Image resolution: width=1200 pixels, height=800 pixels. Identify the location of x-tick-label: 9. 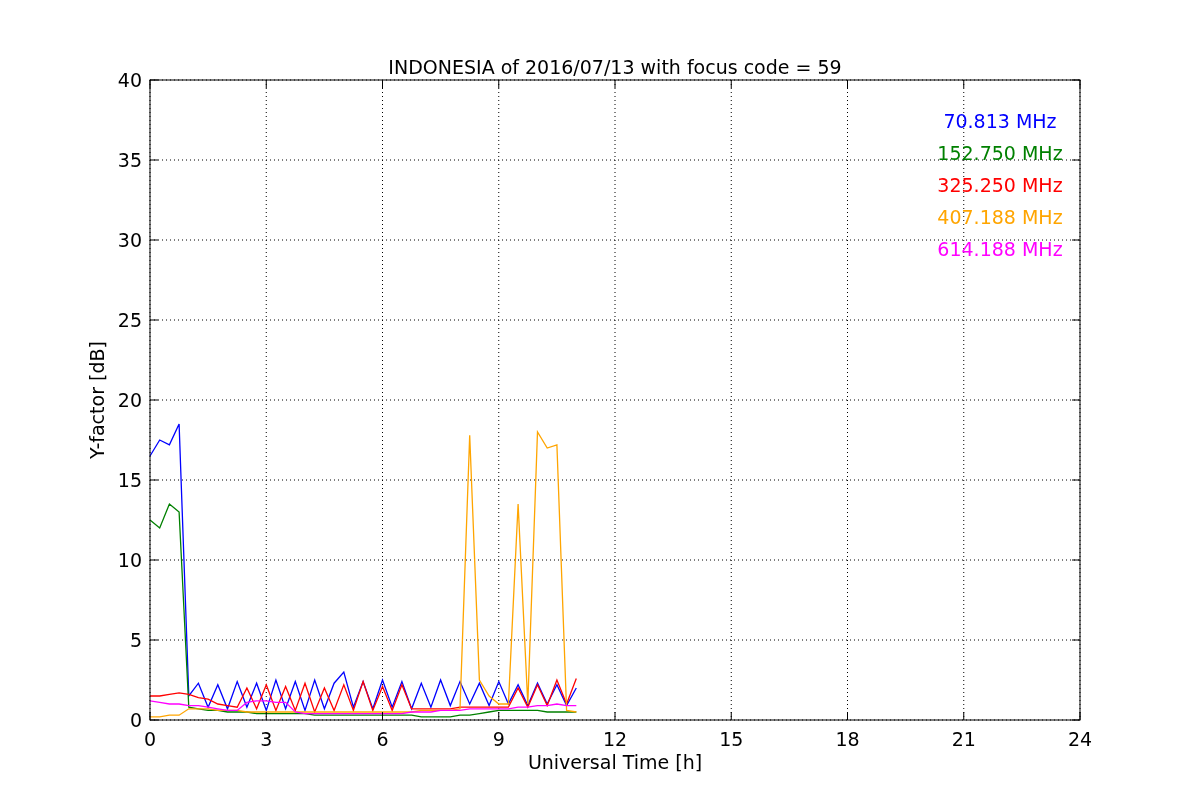
(498, 739).